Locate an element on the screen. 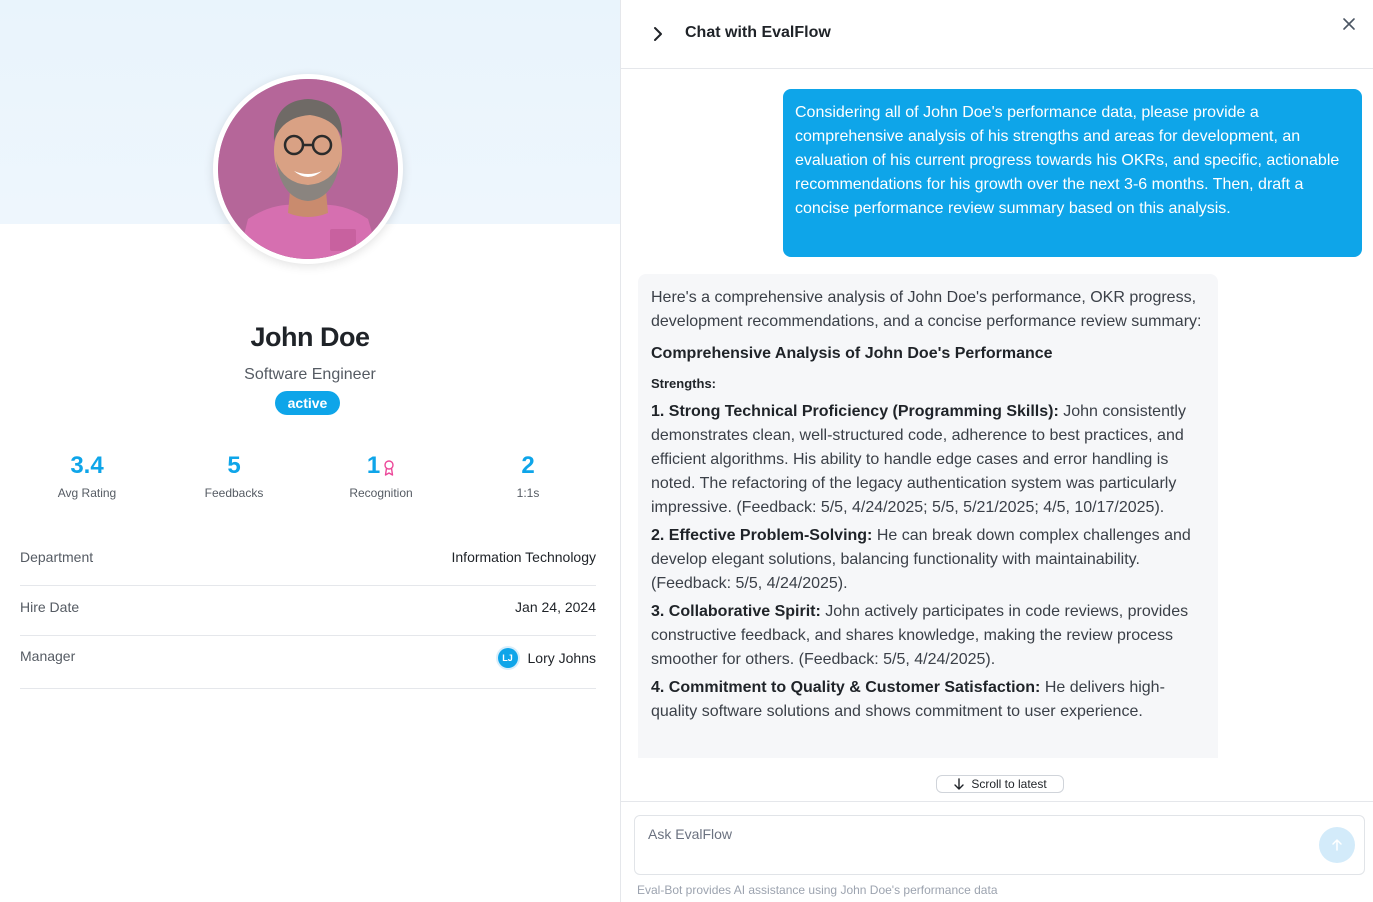 This screenshot has height=902, width=1373. stat-value: 2 is located at coordinates (528, 465).